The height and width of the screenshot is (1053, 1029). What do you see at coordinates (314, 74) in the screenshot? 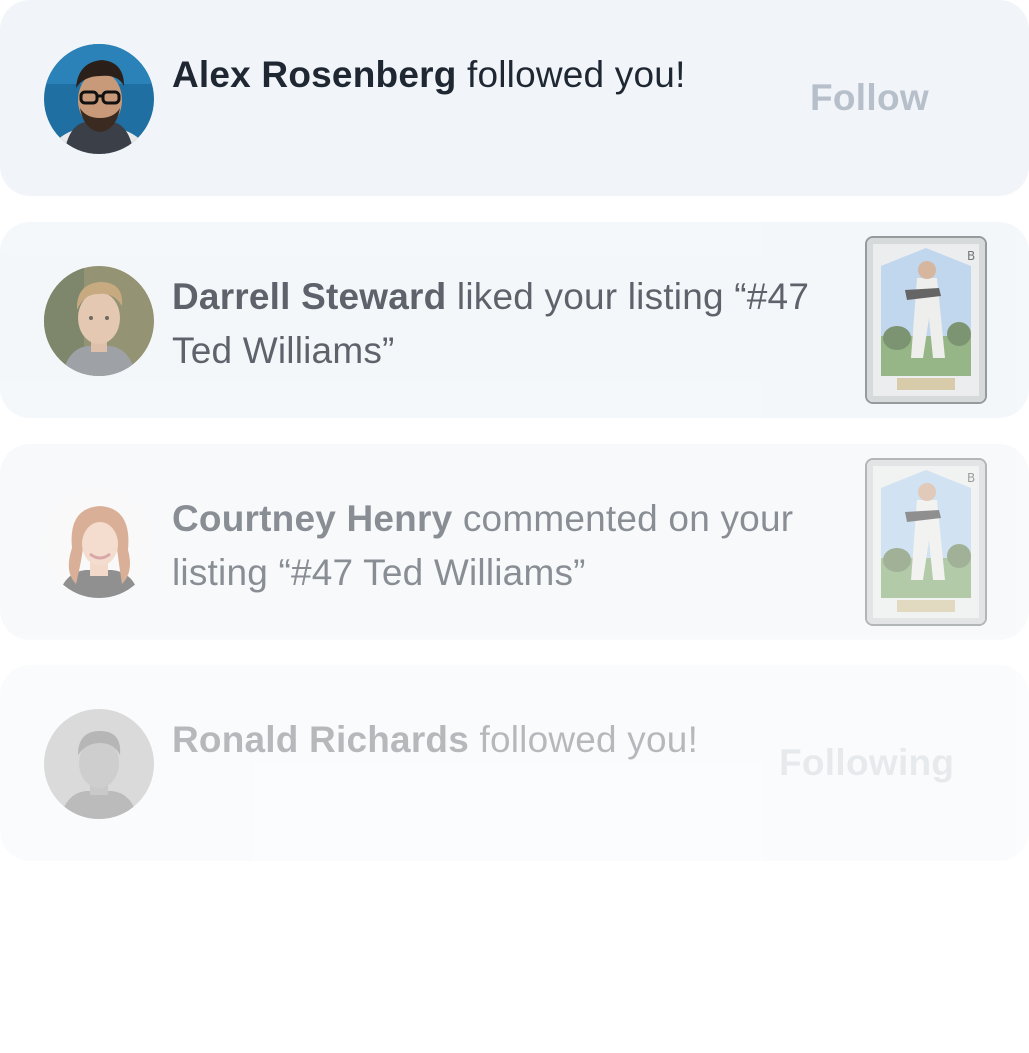
I see `user-name: Alex Rosenberg` at bounding box center [314, 74].